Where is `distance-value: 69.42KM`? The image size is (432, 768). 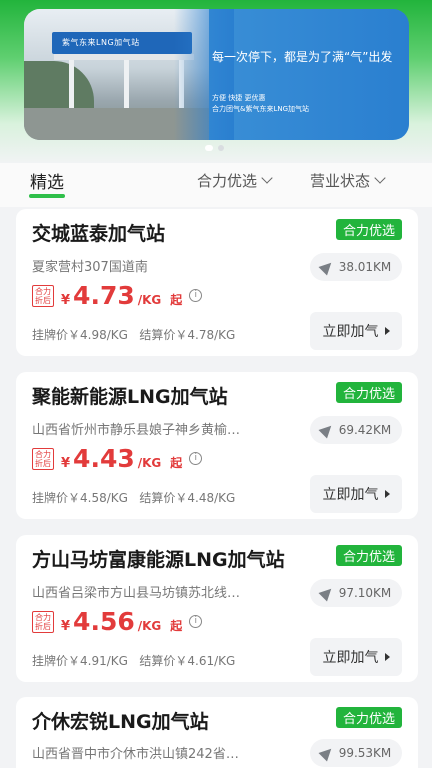
distance-value: 69.42KM is located at coordinates (365, 430).